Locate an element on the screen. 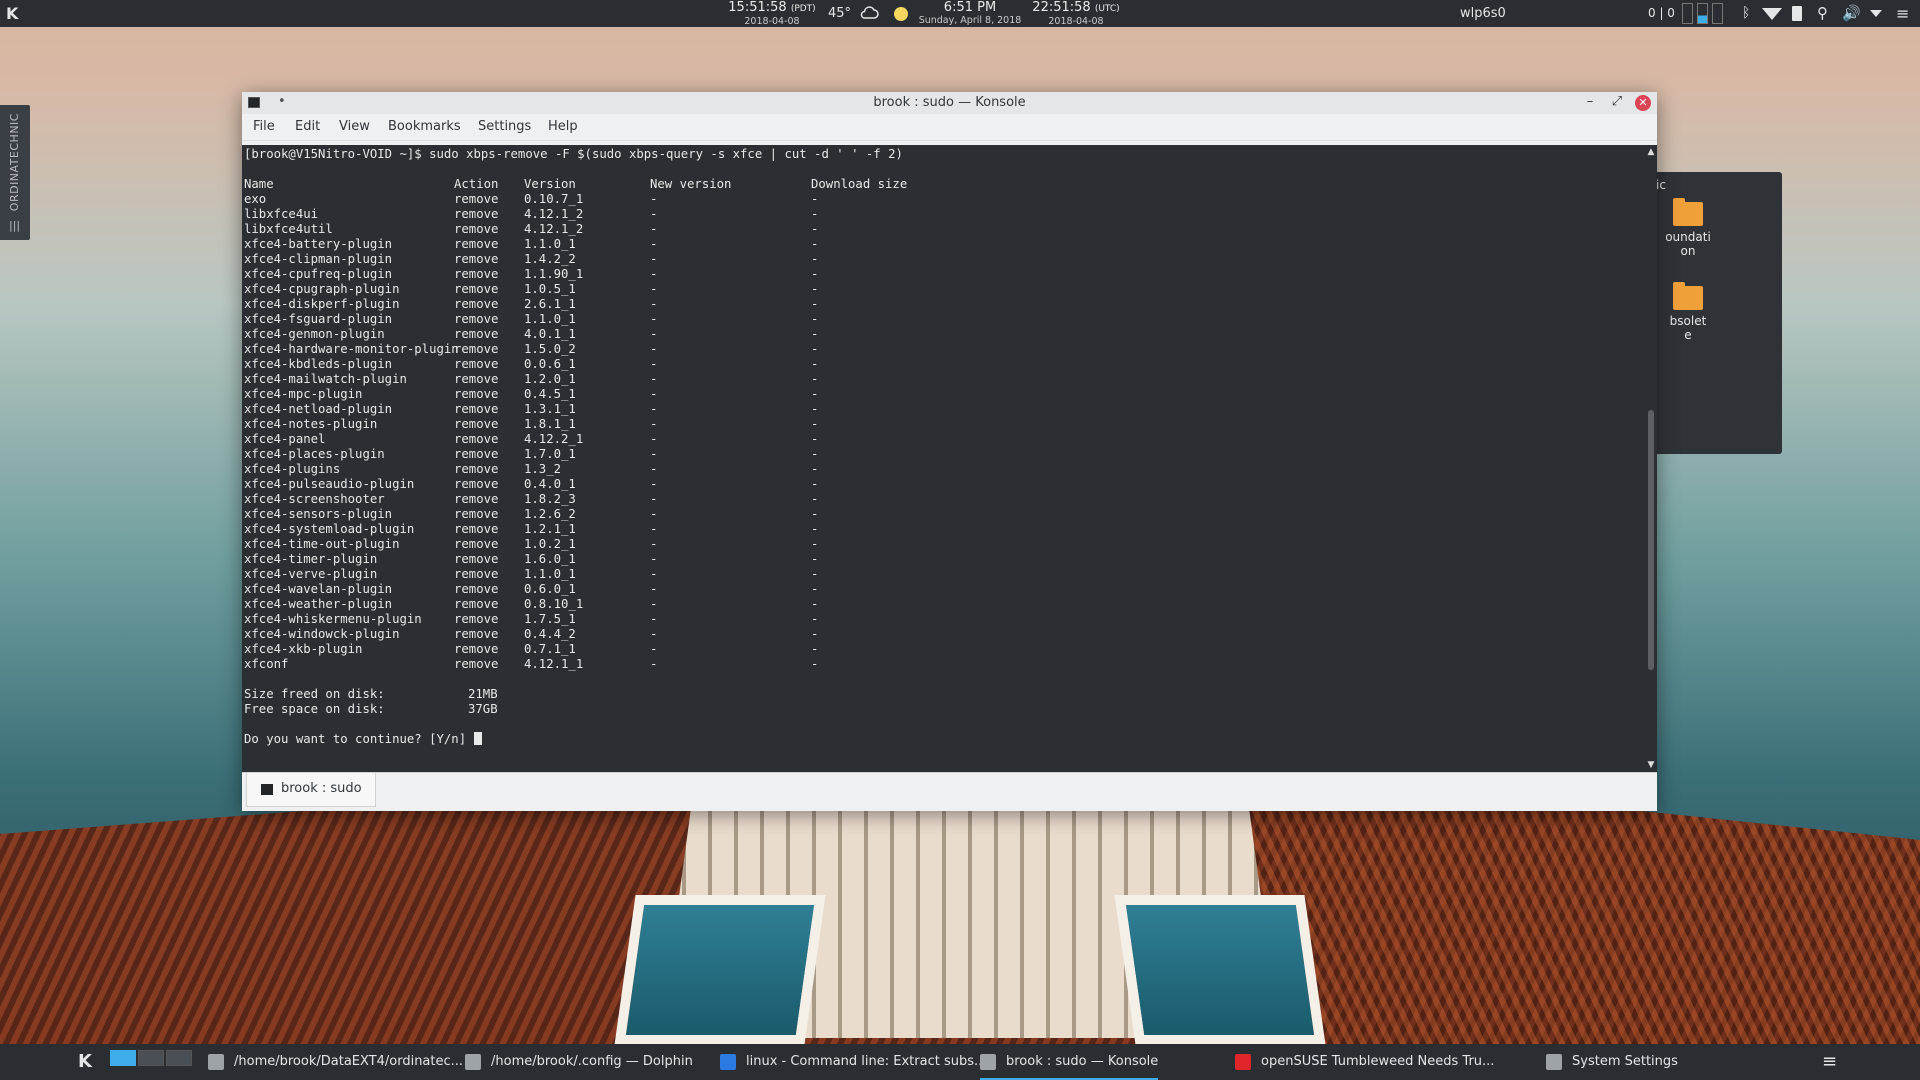 This screenshot has width=1920, height=1080. task-item: /home/brook/.config — Dolphin is located at coordinates (579, 1062).